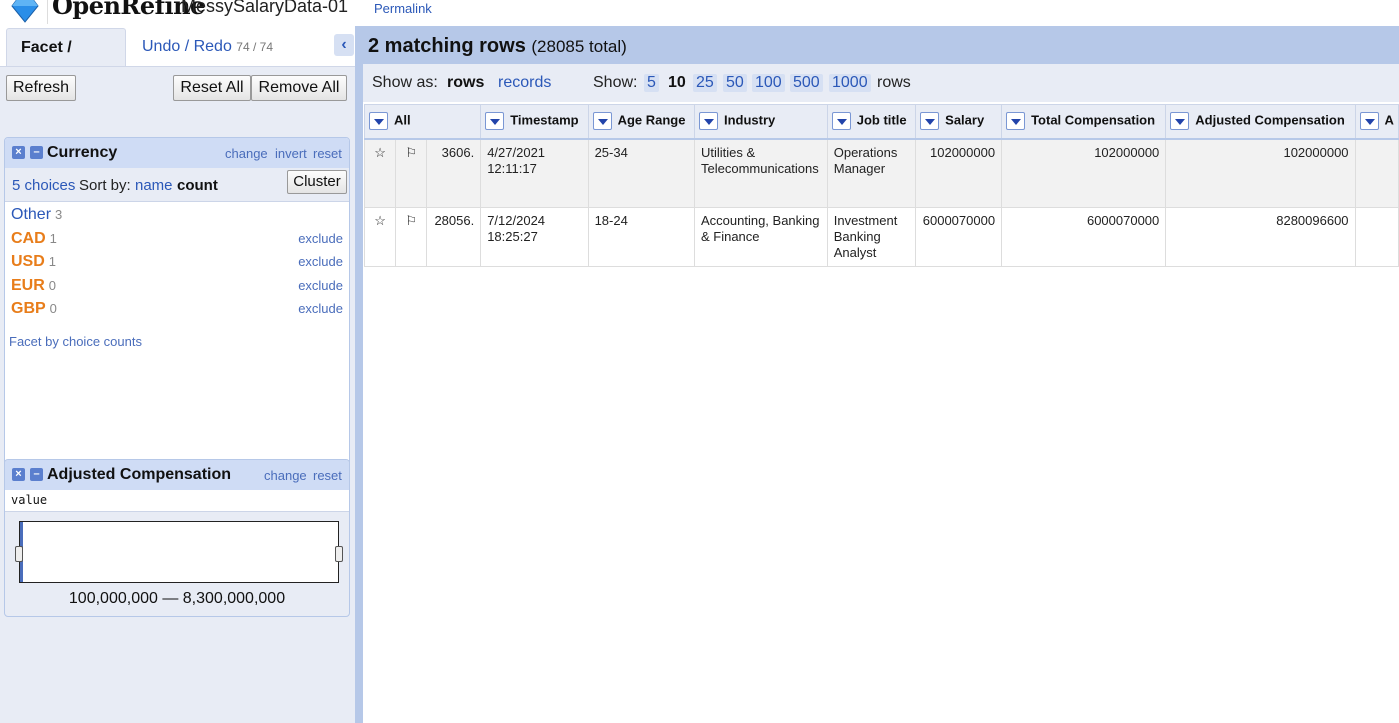  What do you see at coordinates (19, 554) in the screenshot?
I see `range-slider-left-handle` at bounding box center [19, 554].